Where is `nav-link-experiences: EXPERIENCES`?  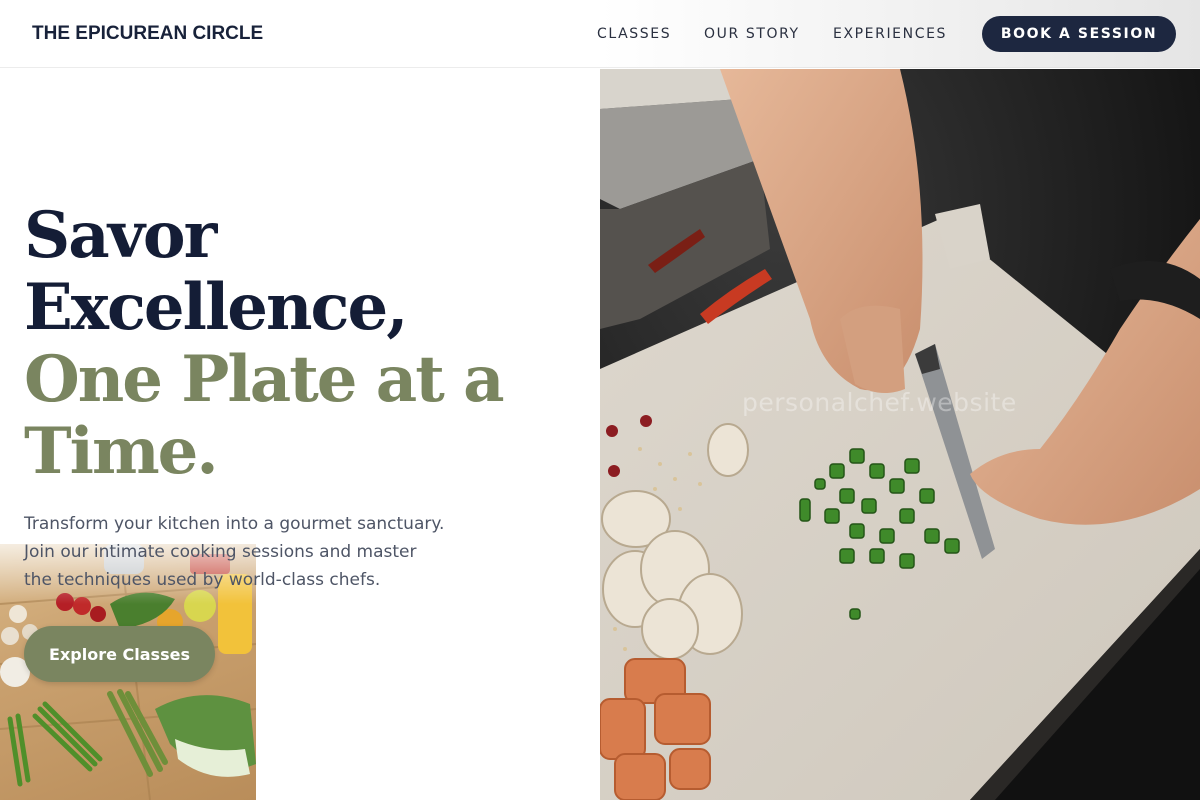 nav-link-experiences: EXPERIENCES is located at coordinates (890, 34).